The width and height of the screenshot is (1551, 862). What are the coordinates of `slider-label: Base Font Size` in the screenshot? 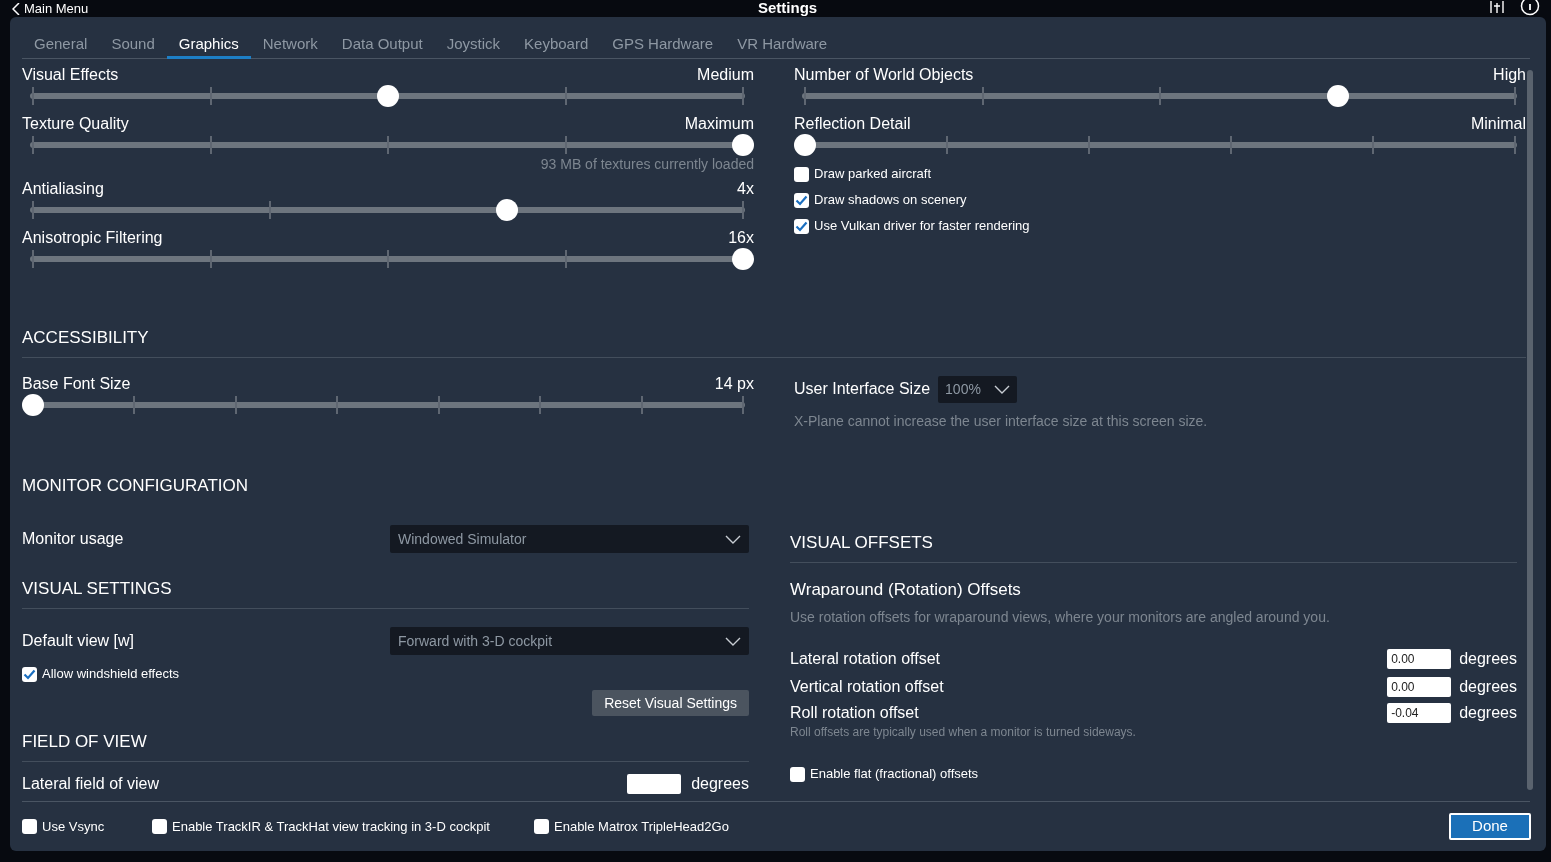 It's located at (76, 384).